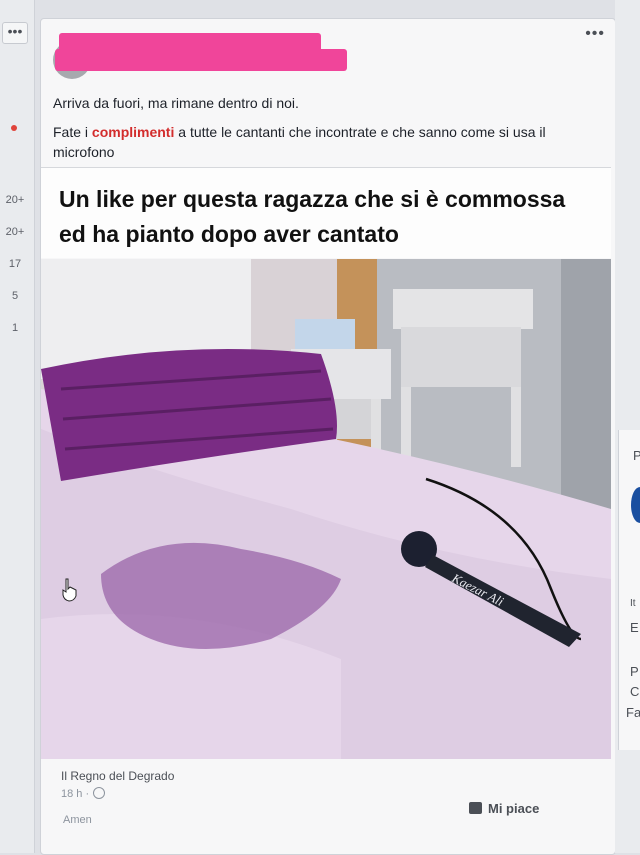  I want to click on hand-cursor-icon, so click(69, 590).